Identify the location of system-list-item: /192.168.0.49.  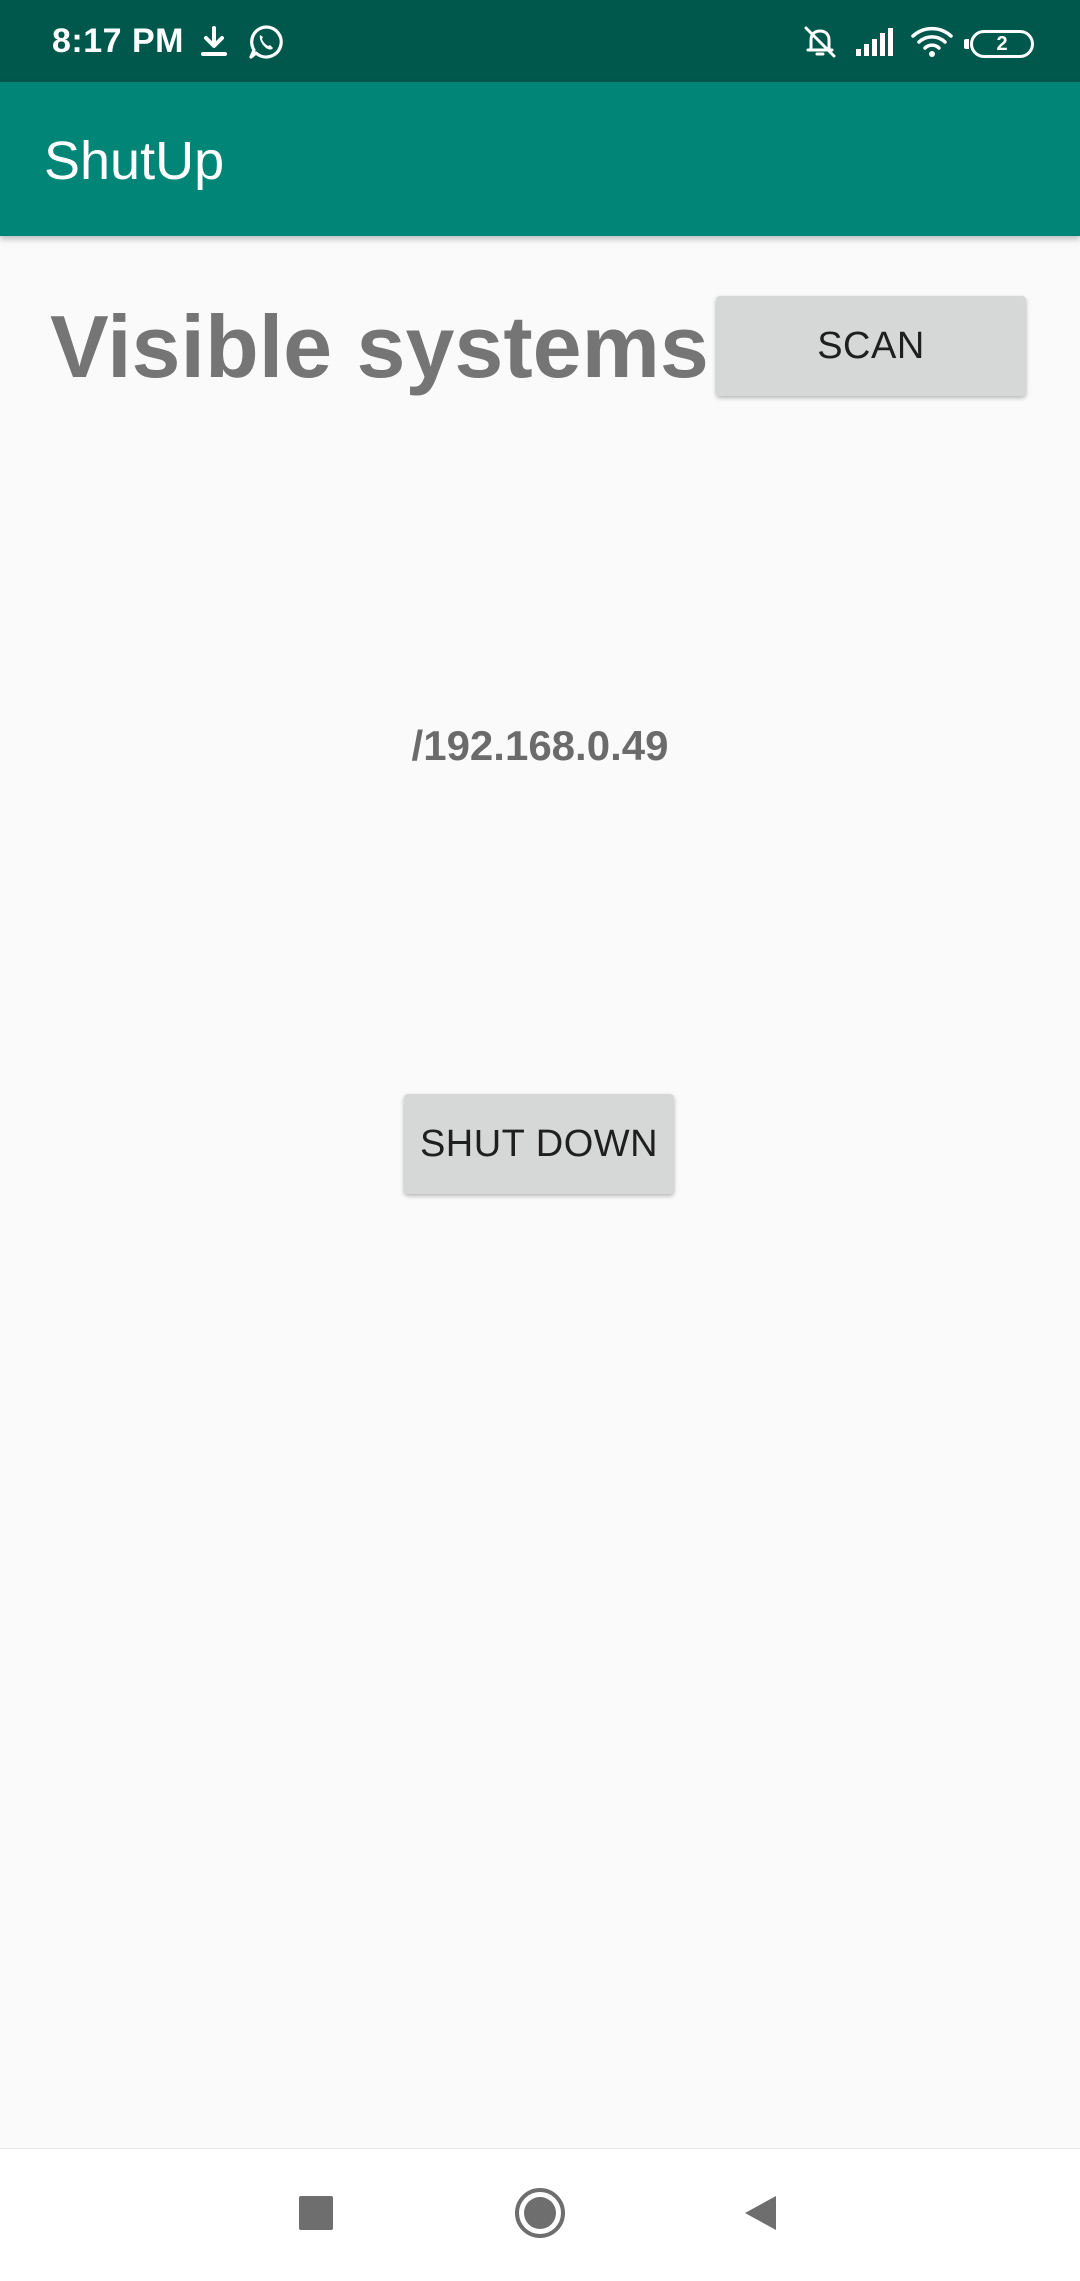
(540, 746).